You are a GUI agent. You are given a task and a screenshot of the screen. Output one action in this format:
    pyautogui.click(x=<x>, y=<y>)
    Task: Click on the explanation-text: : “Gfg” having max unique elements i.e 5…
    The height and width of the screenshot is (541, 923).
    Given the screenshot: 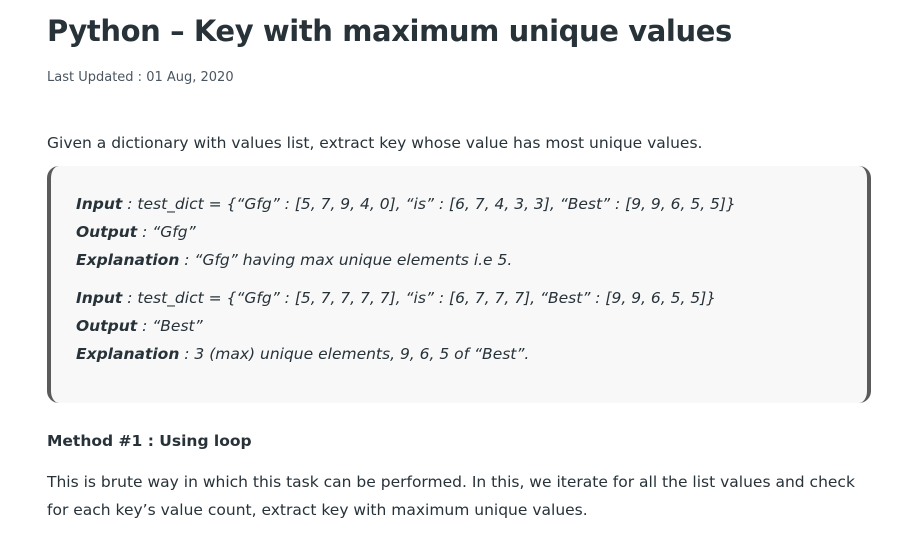 What is the action you would take?
    pyautogui.click(x=346, y=260)
    